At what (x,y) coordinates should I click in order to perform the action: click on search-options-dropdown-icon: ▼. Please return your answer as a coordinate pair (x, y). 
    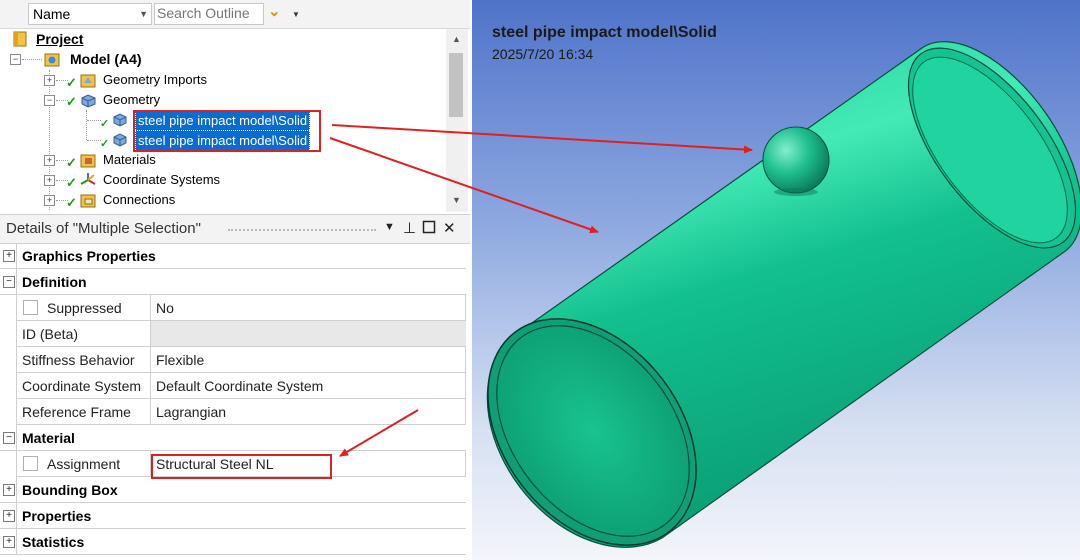
    Looking at the image, I should click on (296, 14).